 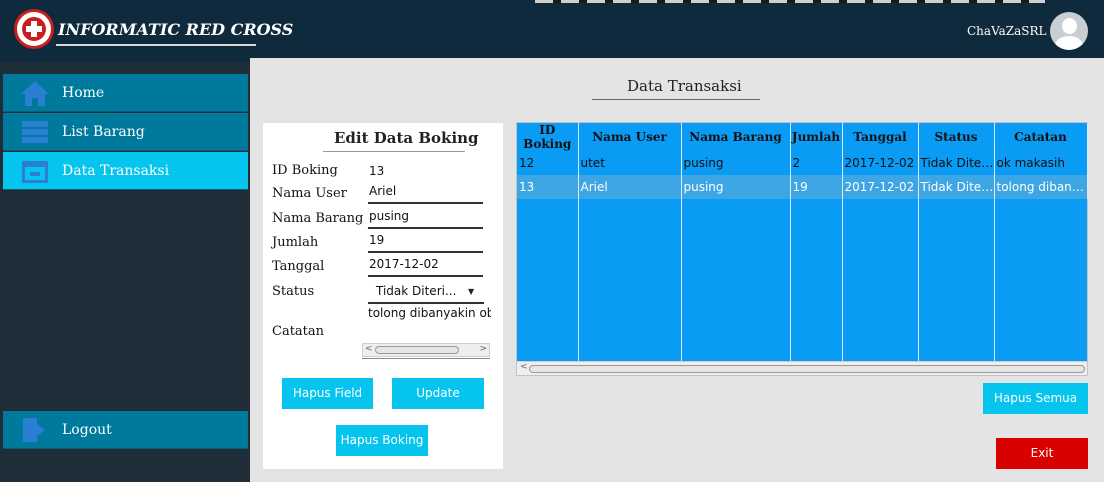 What do you see at coordinates (406, 138) in the screenshot?
I see `edit-panel-title: Edit Data Boking` at bounding box center [406, 138].